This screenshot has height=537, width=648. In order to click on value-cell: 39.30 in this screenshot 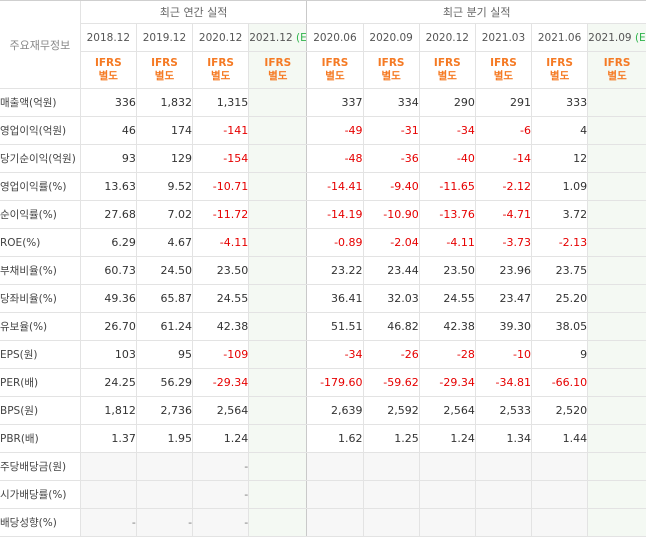, I will do `click(503, 326)`.